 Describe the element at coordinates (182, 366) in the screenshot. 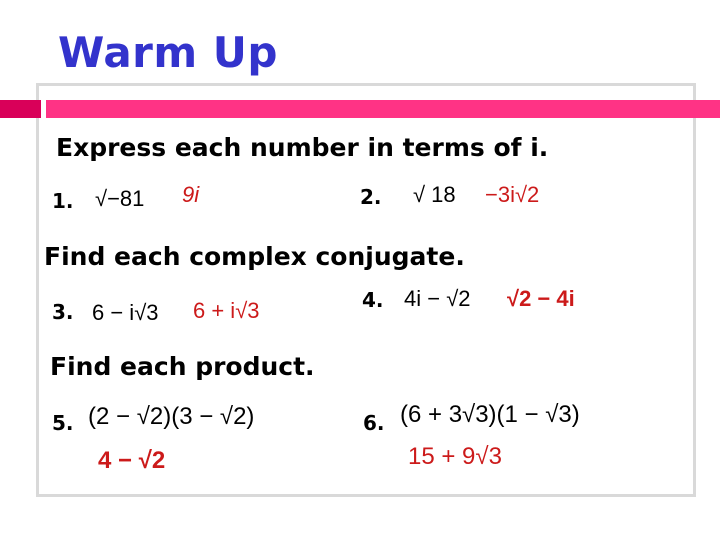

I see `section-heading-product: Find each product.` at that location.